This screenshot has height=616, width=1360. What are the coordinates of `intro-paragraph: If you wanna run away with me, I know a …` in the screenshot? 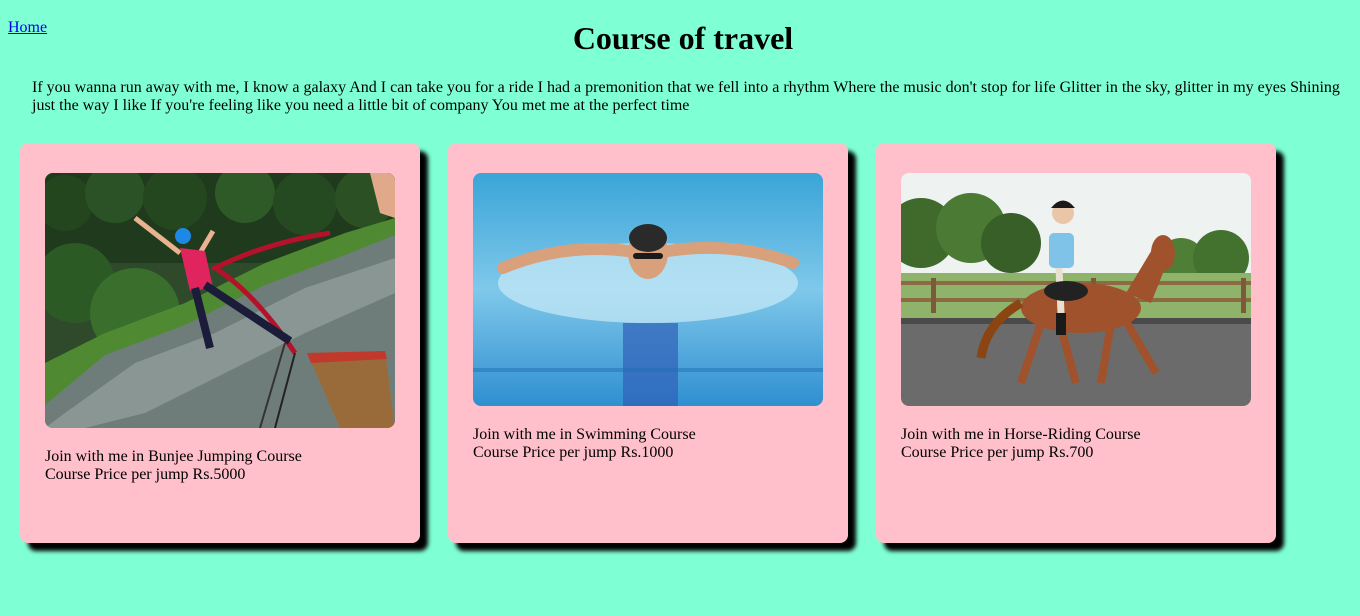 It's located at (686, 96).